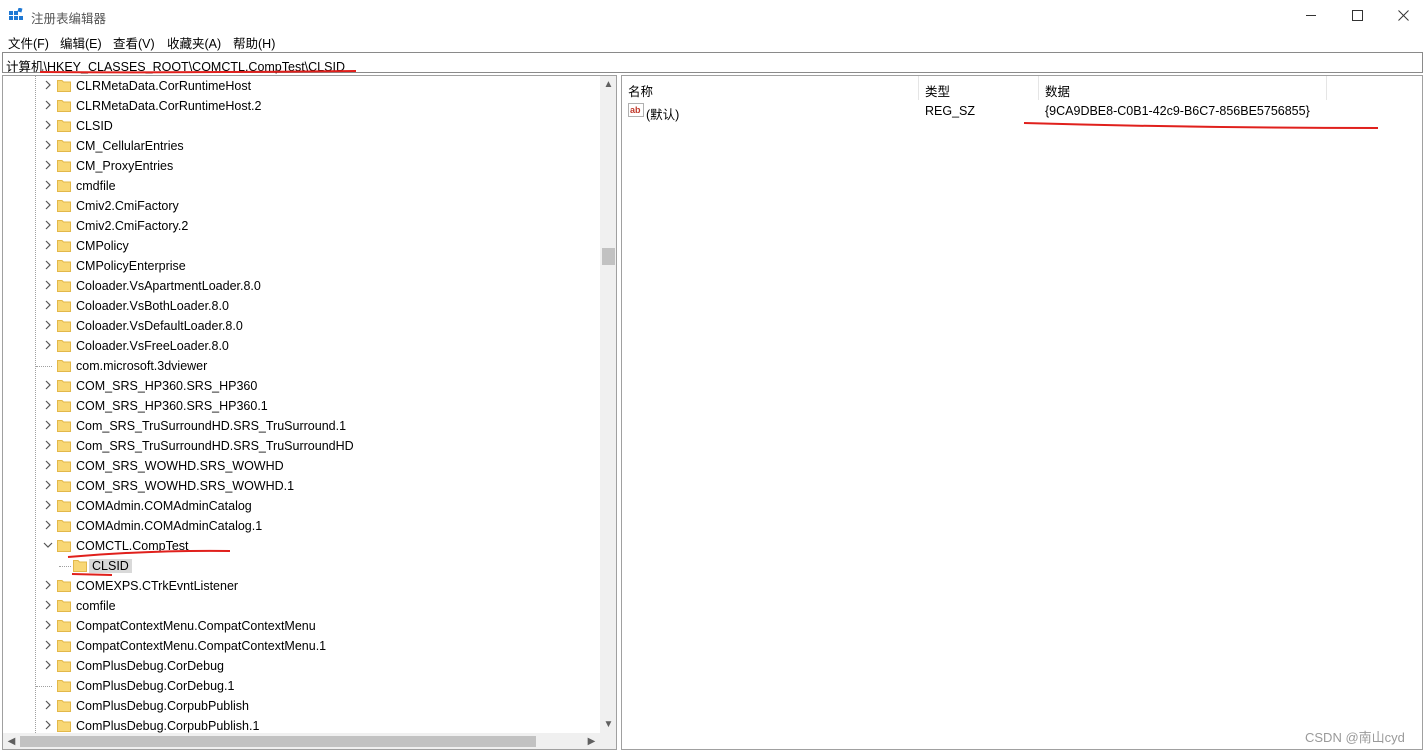 Image resolution: width=1426 pixels, height=752 pixels. I want to click on column-header-type: 类型, so click(979, 88).